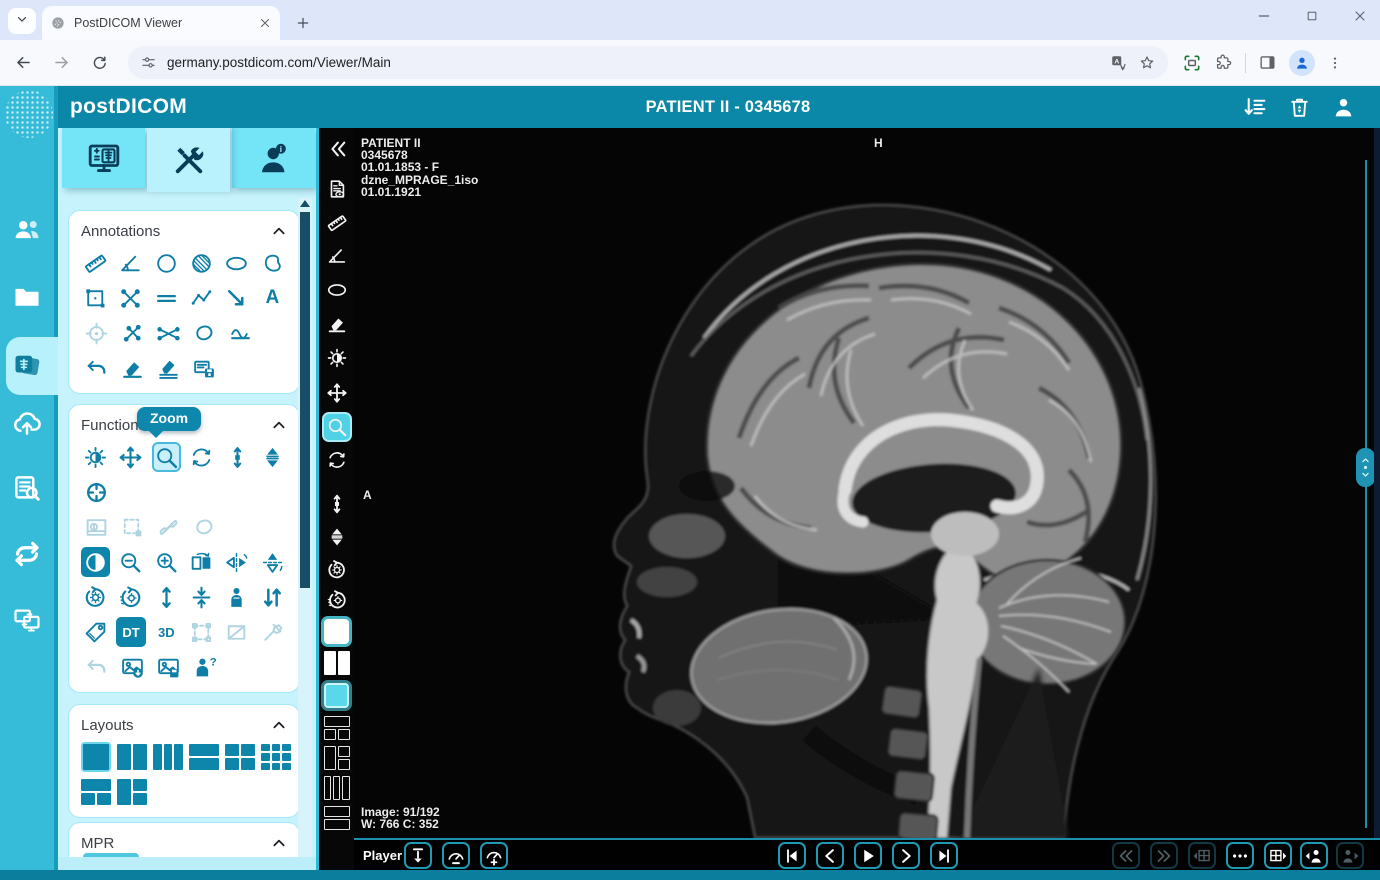  Describe the element at coordinates (236, 562) in the screenshot. I see `tool-flip-horizontal` at that location.